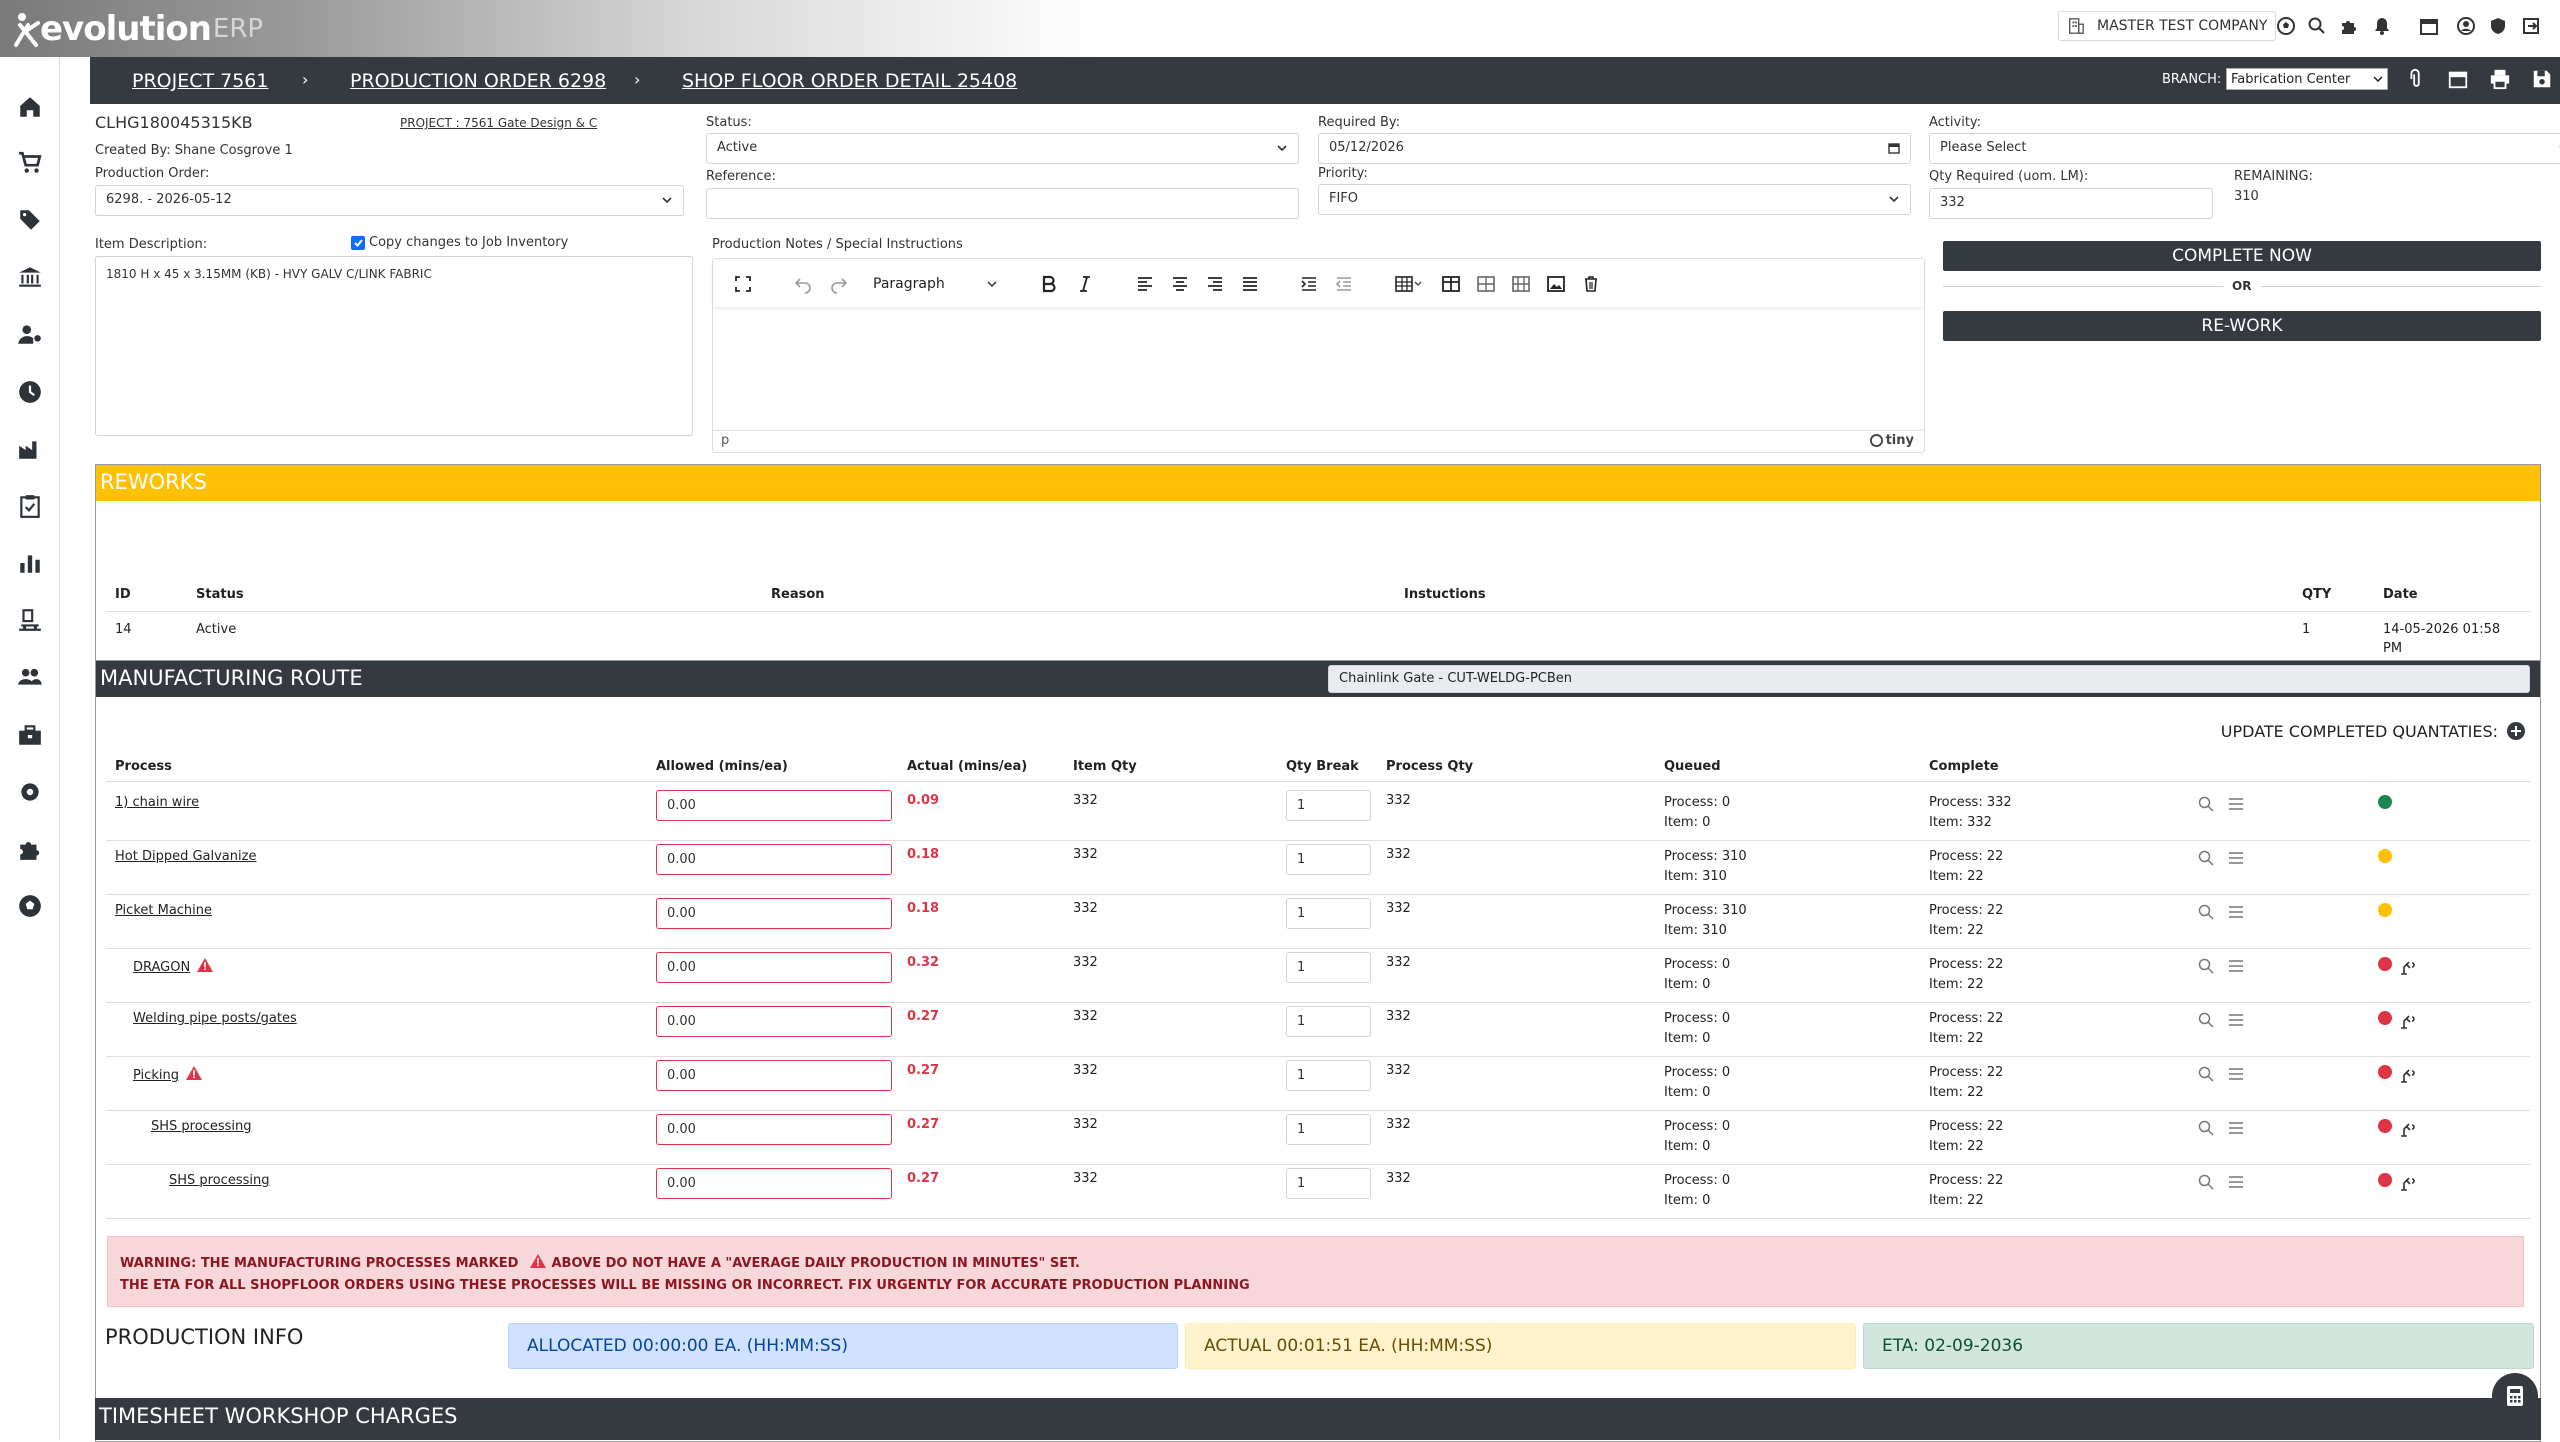  Describe the element at coordinates (2501, 80) in the screenshot. I see `print-icon` at that location.